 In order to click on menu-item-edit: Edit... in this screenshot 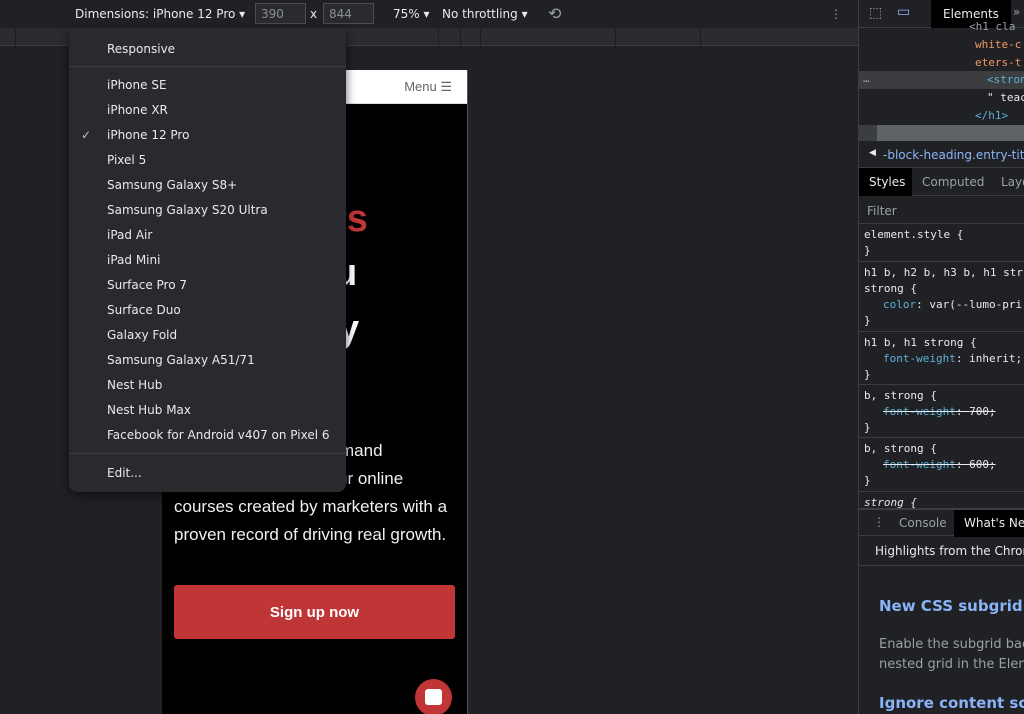, I will do `click(124, 473)`.